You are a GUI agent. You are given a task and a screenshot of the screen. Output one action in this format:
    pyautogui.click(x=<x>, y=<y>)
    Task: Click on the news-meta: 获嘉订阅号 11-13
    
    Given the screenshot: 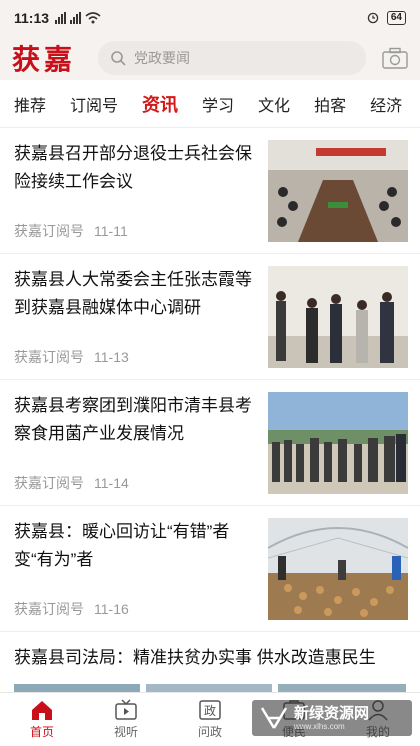 What is the action you would take?
    pyautogui.click(x=71, y=357)
    